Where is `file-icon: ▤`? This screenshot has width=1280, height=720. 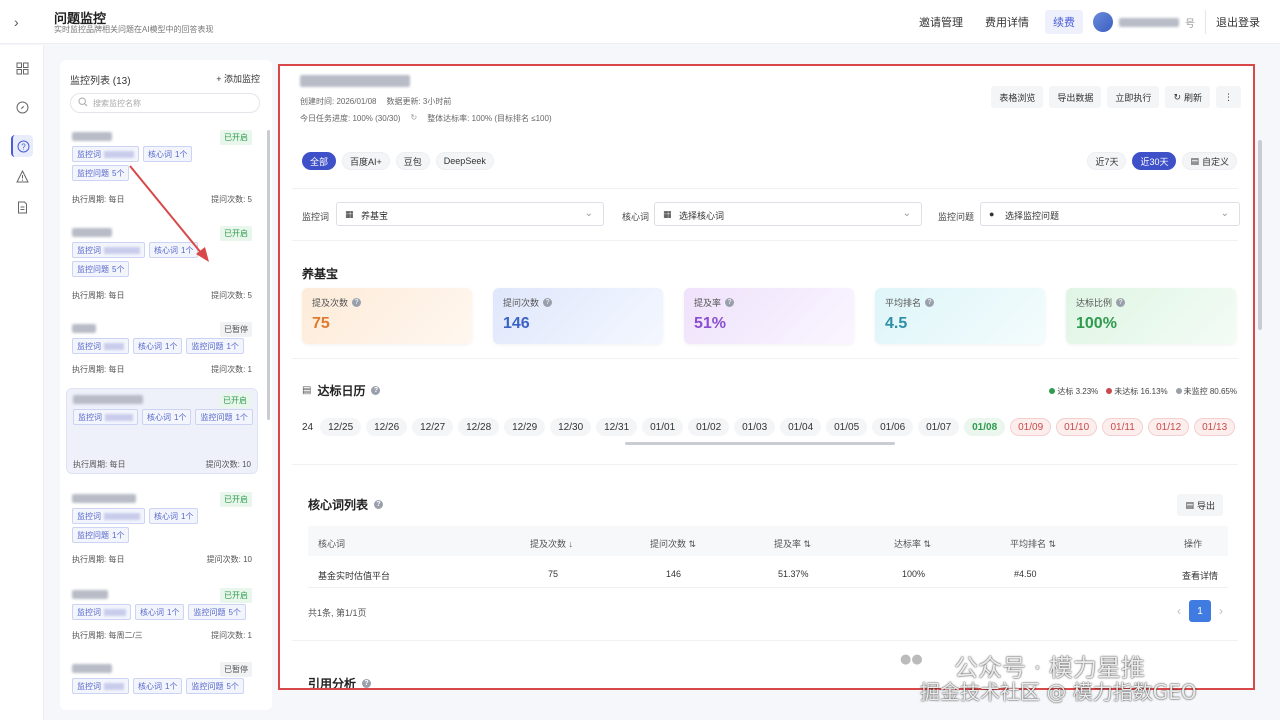 file-icon: ▤ is located at coordinates (1189, 504).